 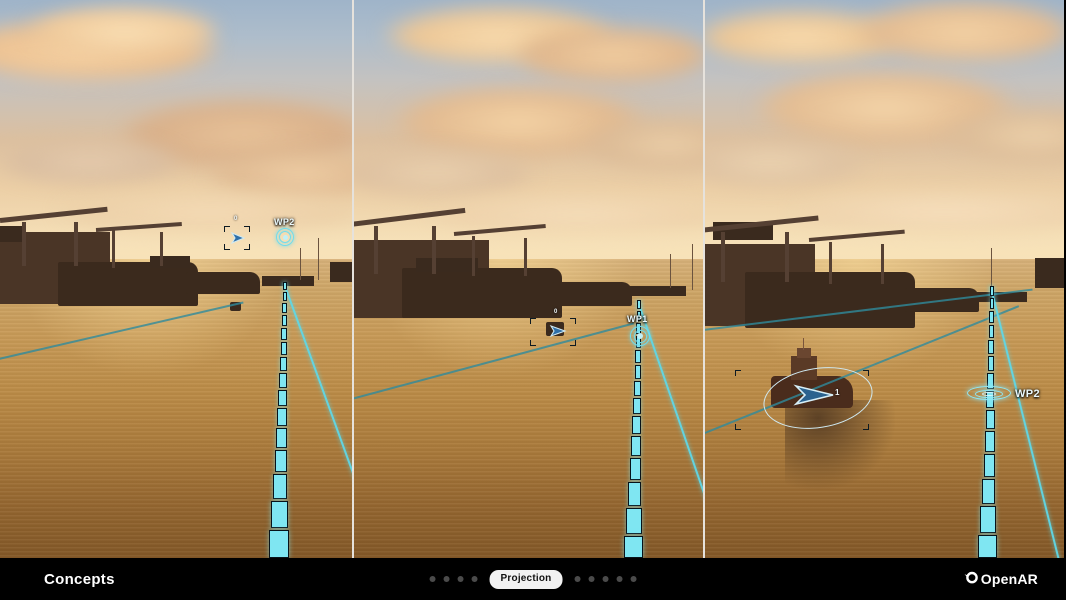 What do you see at coordinates (804, 368) in the screenshot?
I see `tugboat-superstructure` at bounding box center [804, 368].